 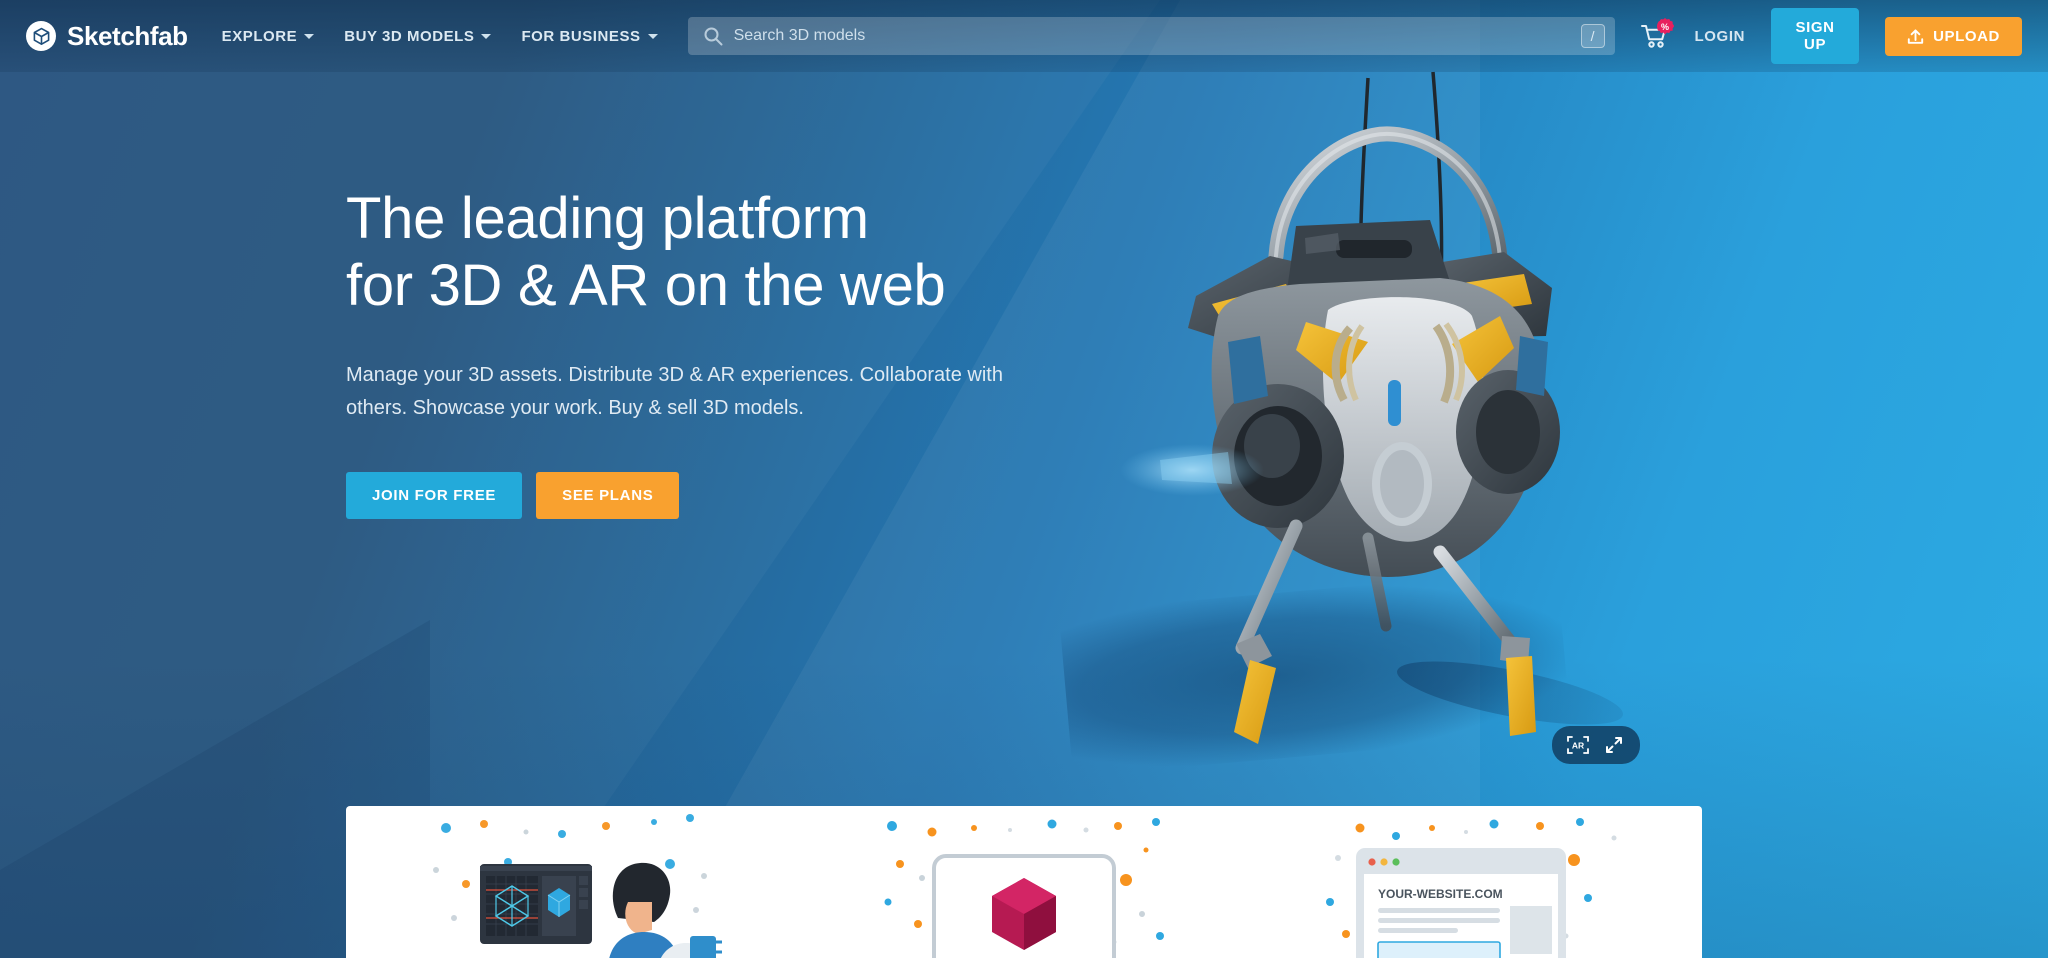 What do you see at coordinates (608, 496) in the screenshot?
I see `see-plans-button: SEE PLANS` at bounding box center [608, 496].